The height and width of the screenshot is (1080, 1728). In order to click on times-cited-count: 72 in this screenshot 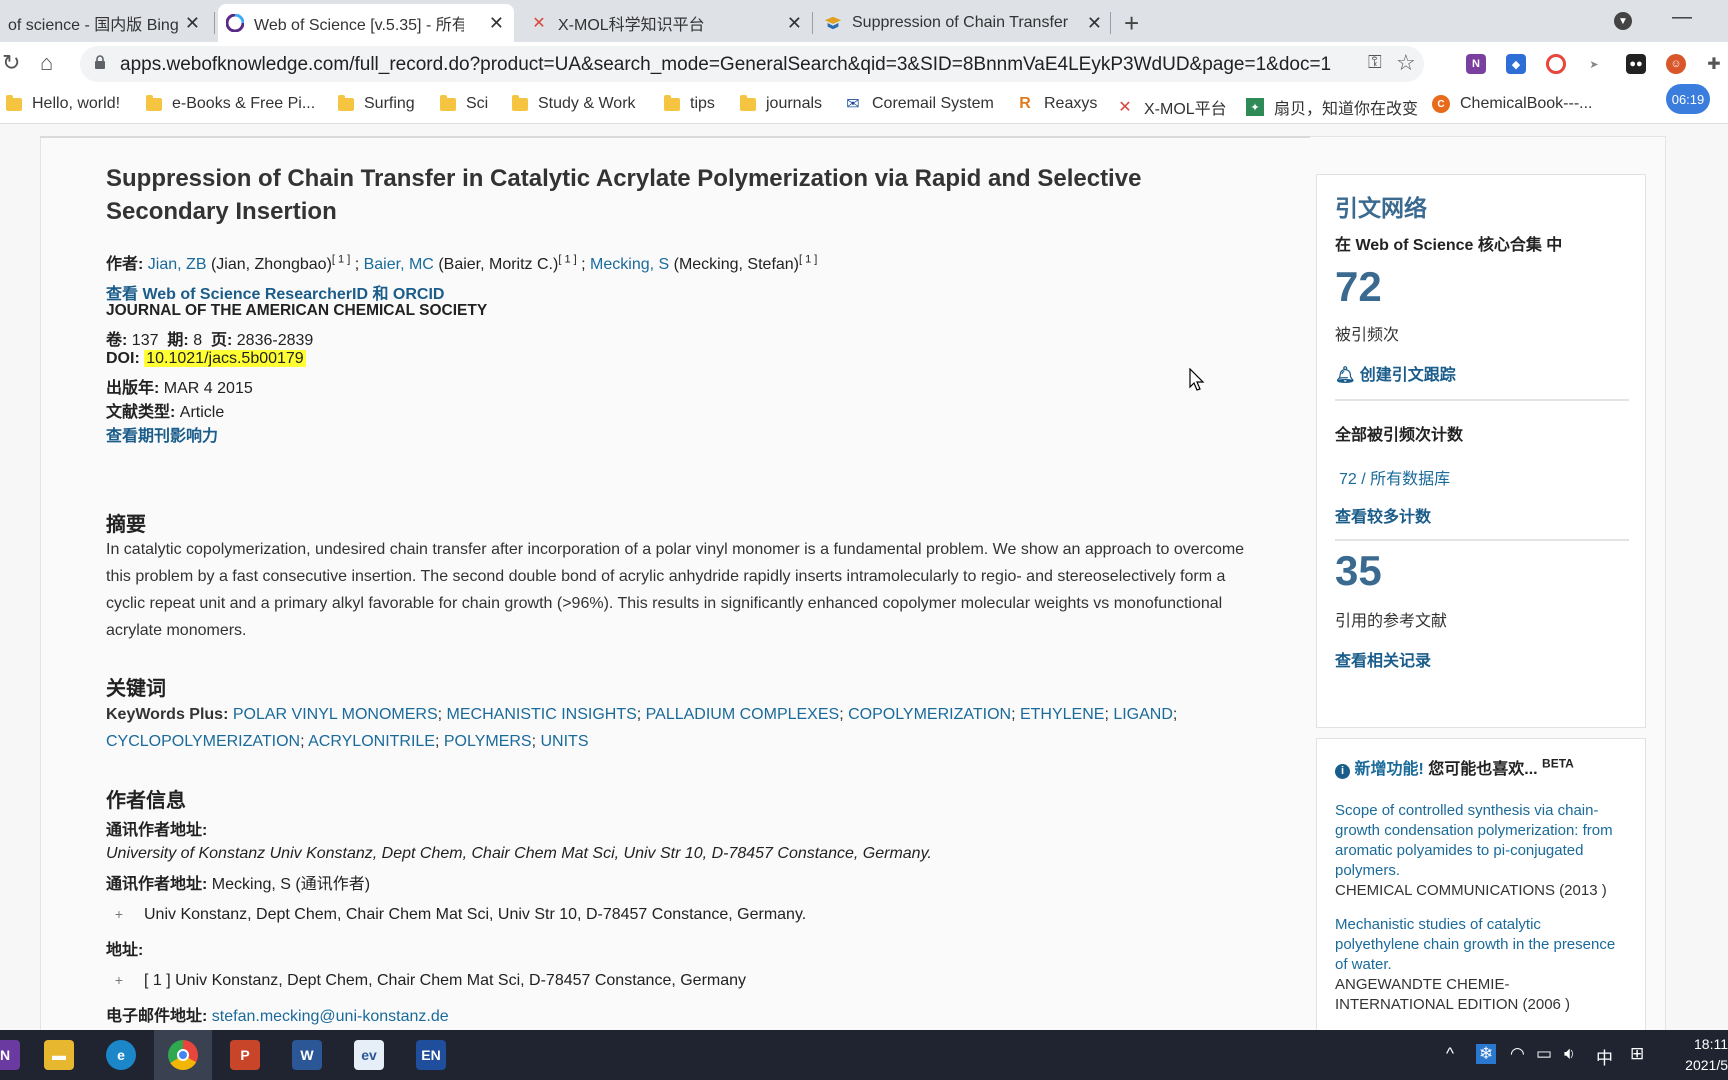, I will do `click(1358, 287)`.